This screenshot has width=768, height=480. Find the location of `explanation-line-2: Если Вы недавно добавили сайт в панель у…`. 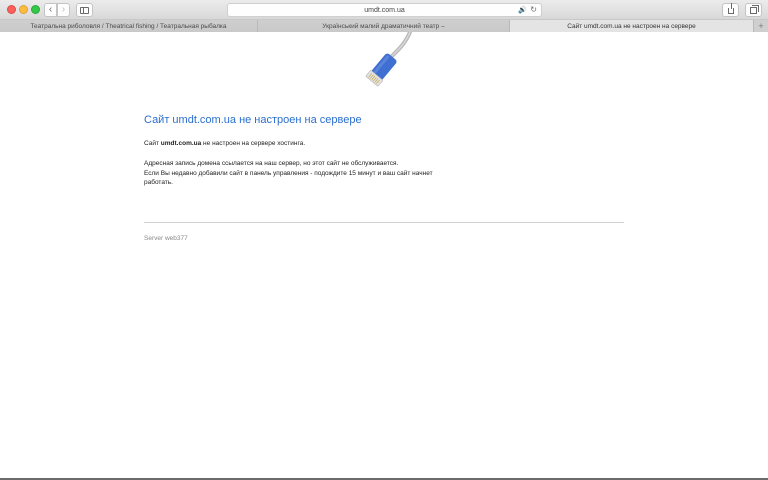

explanation-line-2: Если Вы недавно добавили сайт в панель у… is located at coordinates (288, 178).